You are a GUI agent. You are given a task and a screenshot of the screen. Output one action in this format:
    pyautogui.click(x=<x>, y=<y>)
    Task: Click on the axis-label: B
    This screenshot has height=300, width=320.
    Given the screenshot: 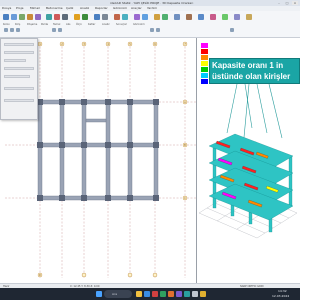 What is the action you would take?
    pyautogui.click(x=185, y=145)
    